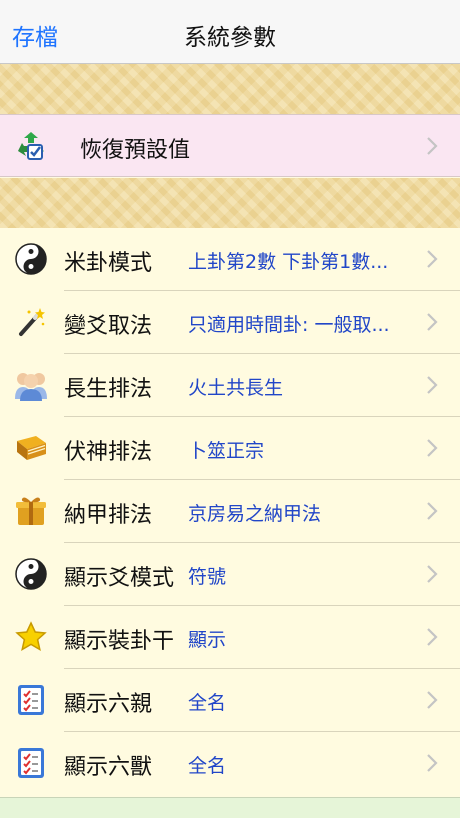  I want to click on setting-label: 納甲排法, so click(108, 515).